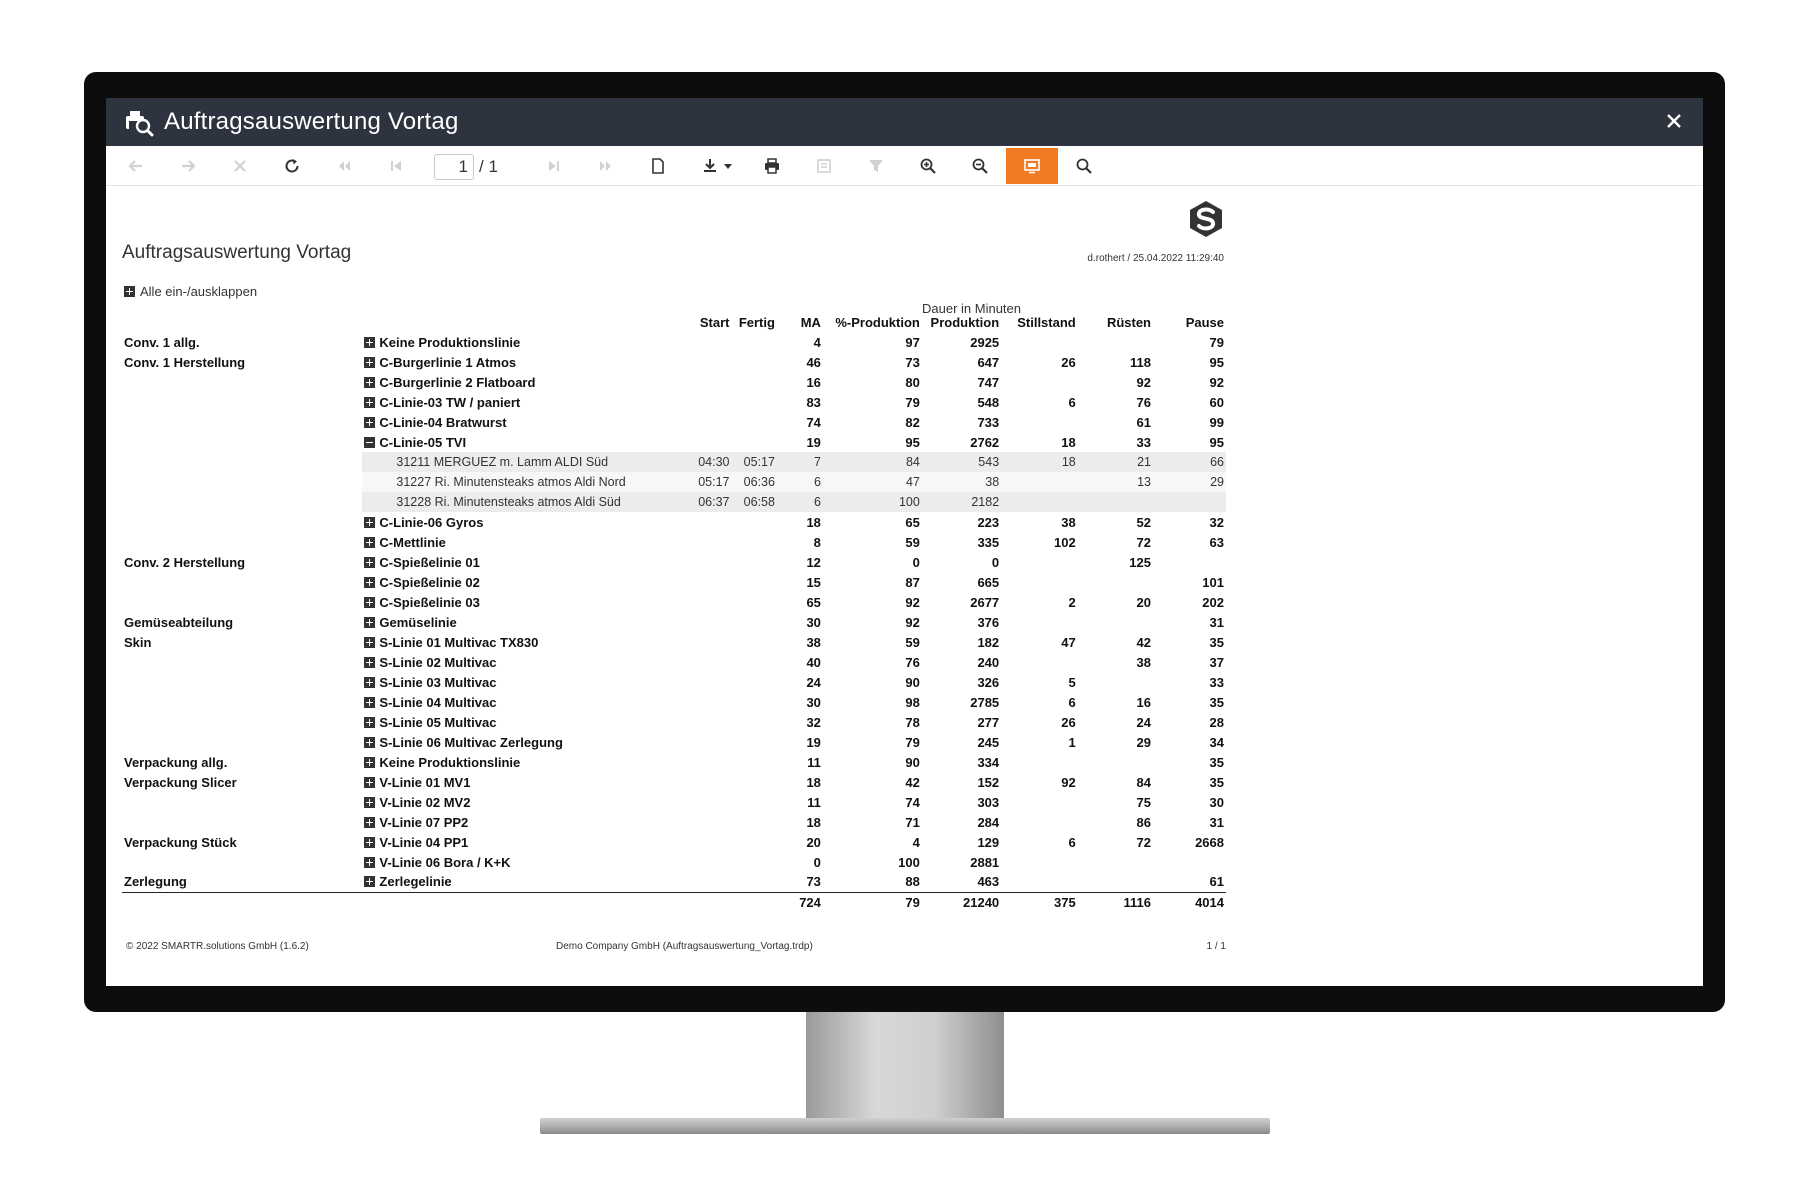  I want to click on line-row: C-Linie-03 TW / paniert 83 79 548 6 76 60, so click(674, 402).